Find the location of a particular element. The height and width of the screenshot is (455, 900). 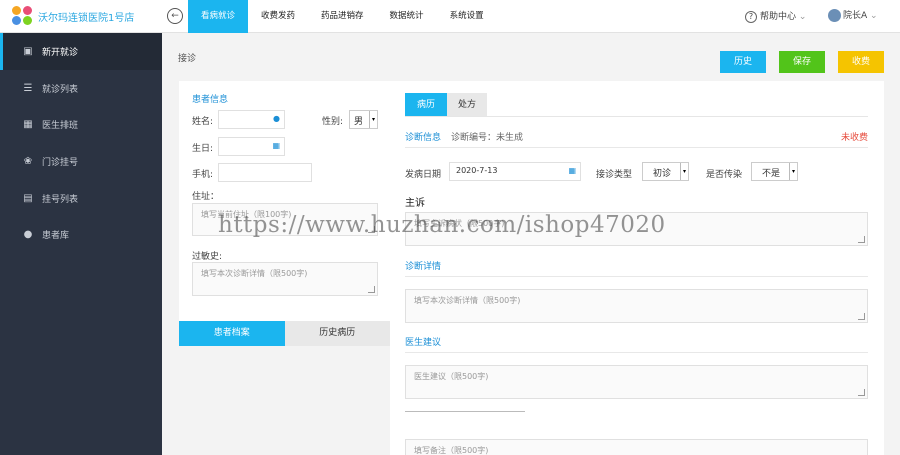

name-label: 姓名: is located at coordinates (203, 122).